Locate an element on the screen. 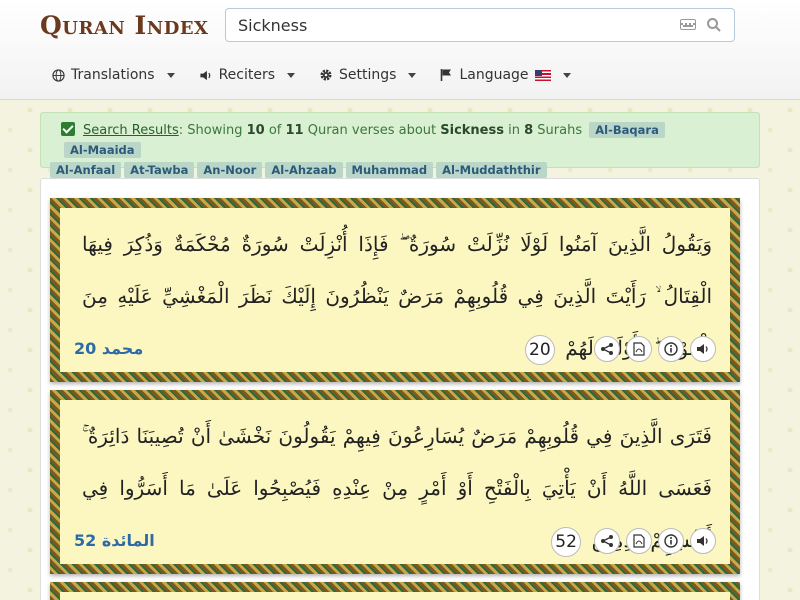 The image size is (800, 600). surah-tag: Al-Baqara is located at coordinates (627, 130).